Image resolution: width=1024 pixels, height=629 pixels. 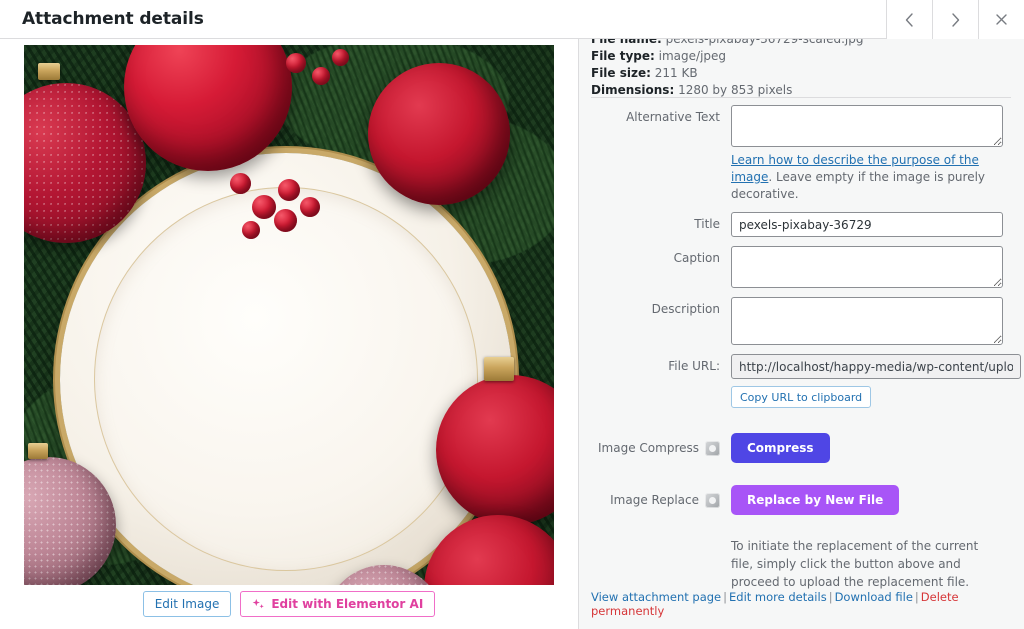 I want to click on close-icon, so click(x=1001, y=19).